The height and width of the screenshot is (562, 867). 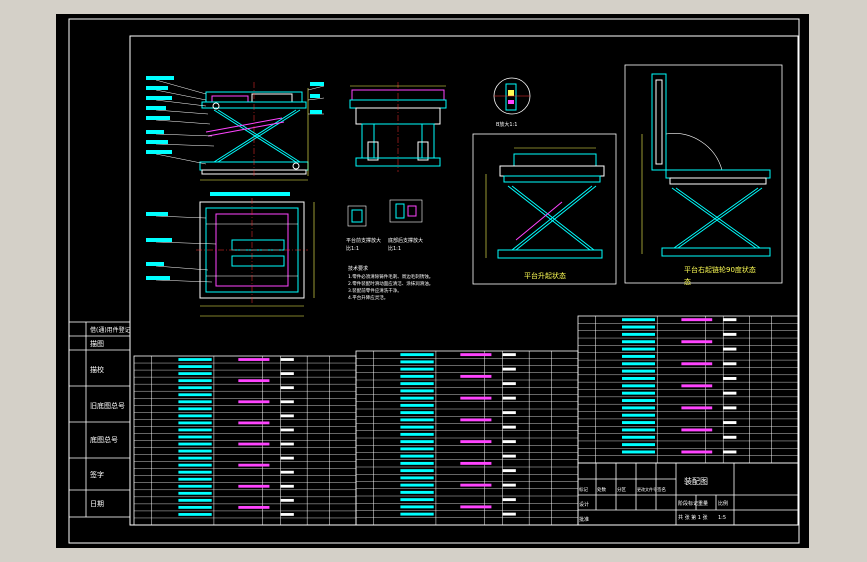 What do you see at coordinates (352, 248) in the screenshot?
I see `detail-front-scale: 比1:1` at bounding box center [352, 248].